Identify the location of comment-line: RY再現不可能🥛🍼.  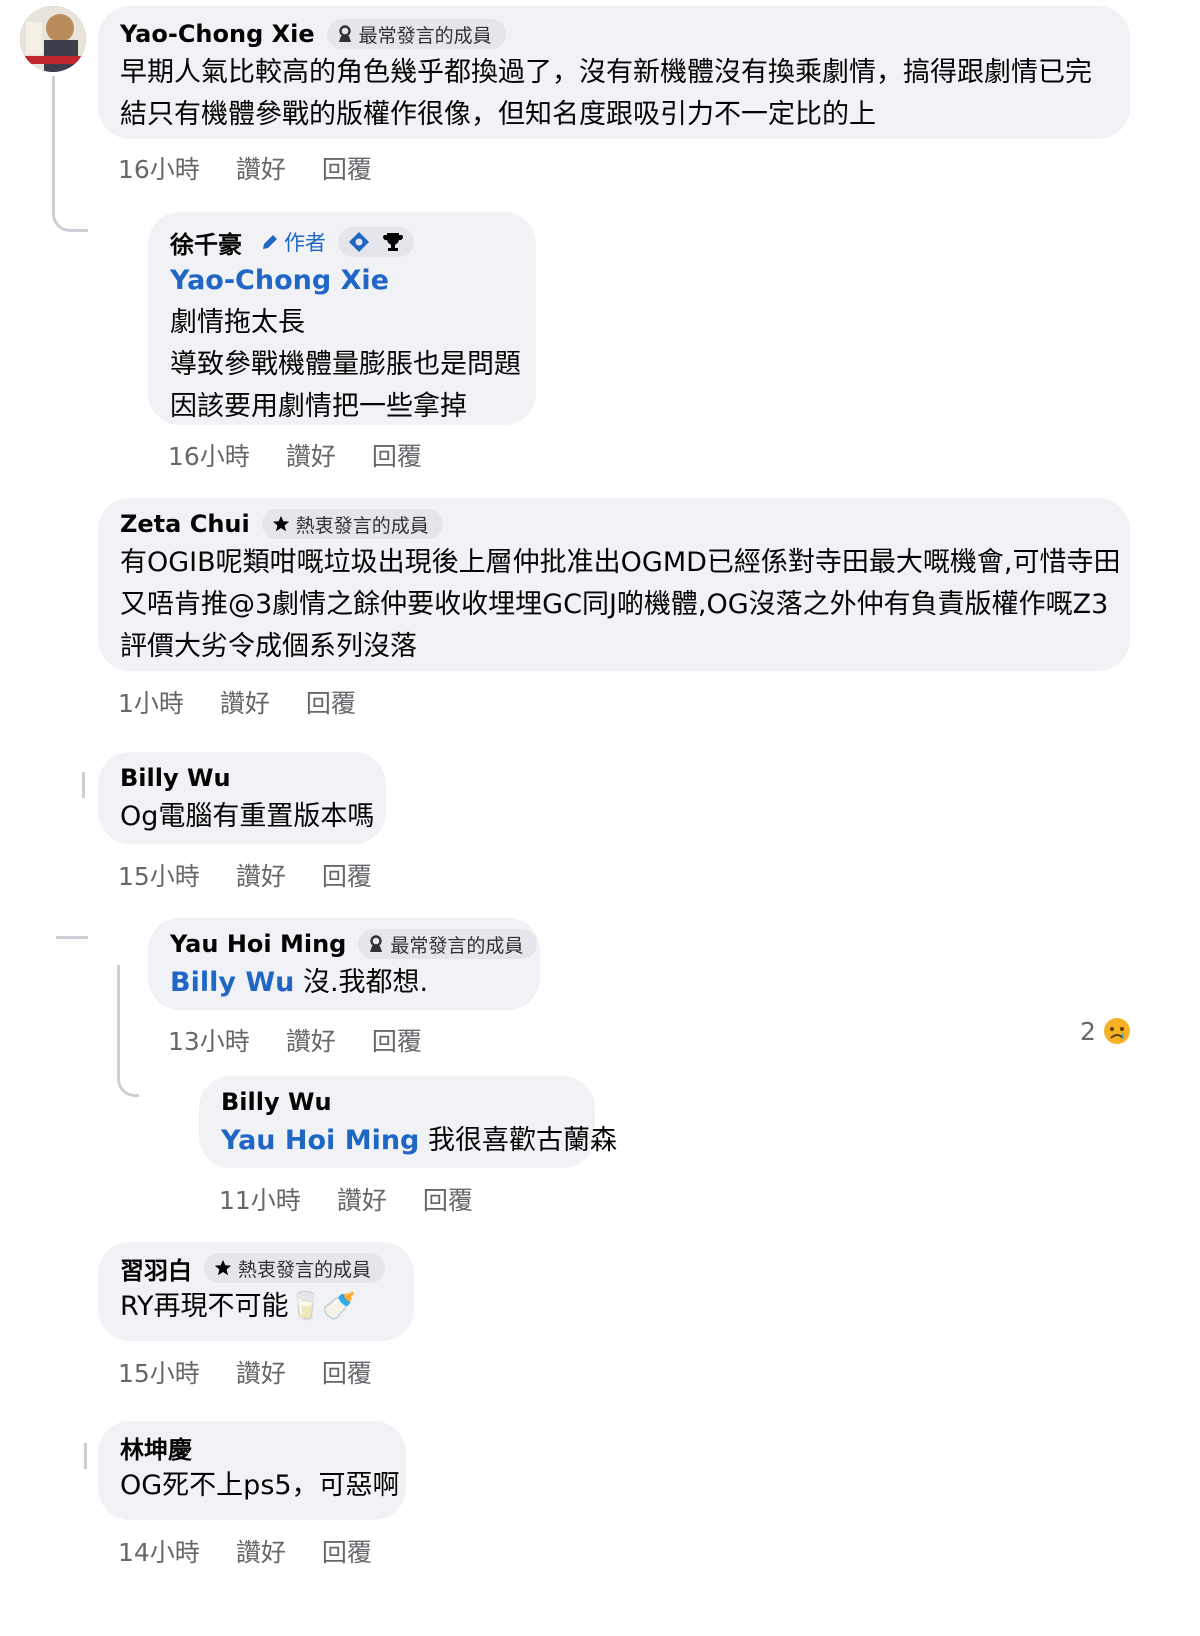
(238, 1306).